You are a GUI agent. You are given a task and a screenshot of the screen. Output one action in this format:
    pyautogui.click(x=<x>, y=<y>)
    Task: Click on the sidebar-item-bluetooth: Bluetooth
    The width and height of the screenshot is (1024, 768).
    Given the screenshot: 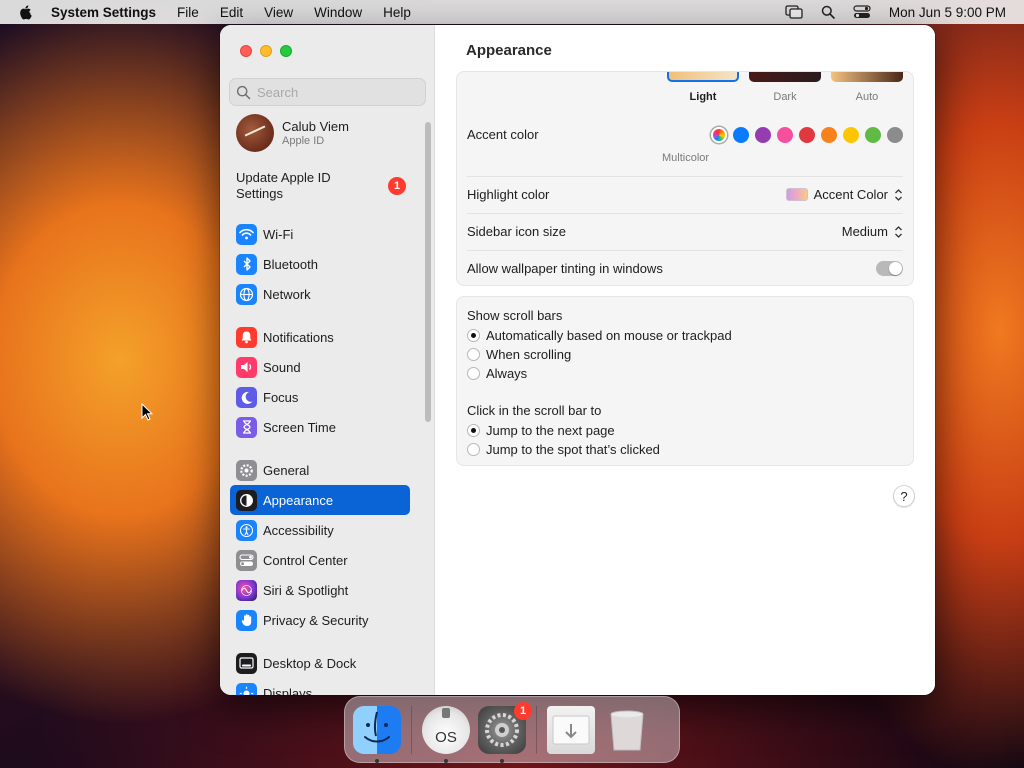 What is the action you would take?
    pyautogui.click(x=320, y=264)
    